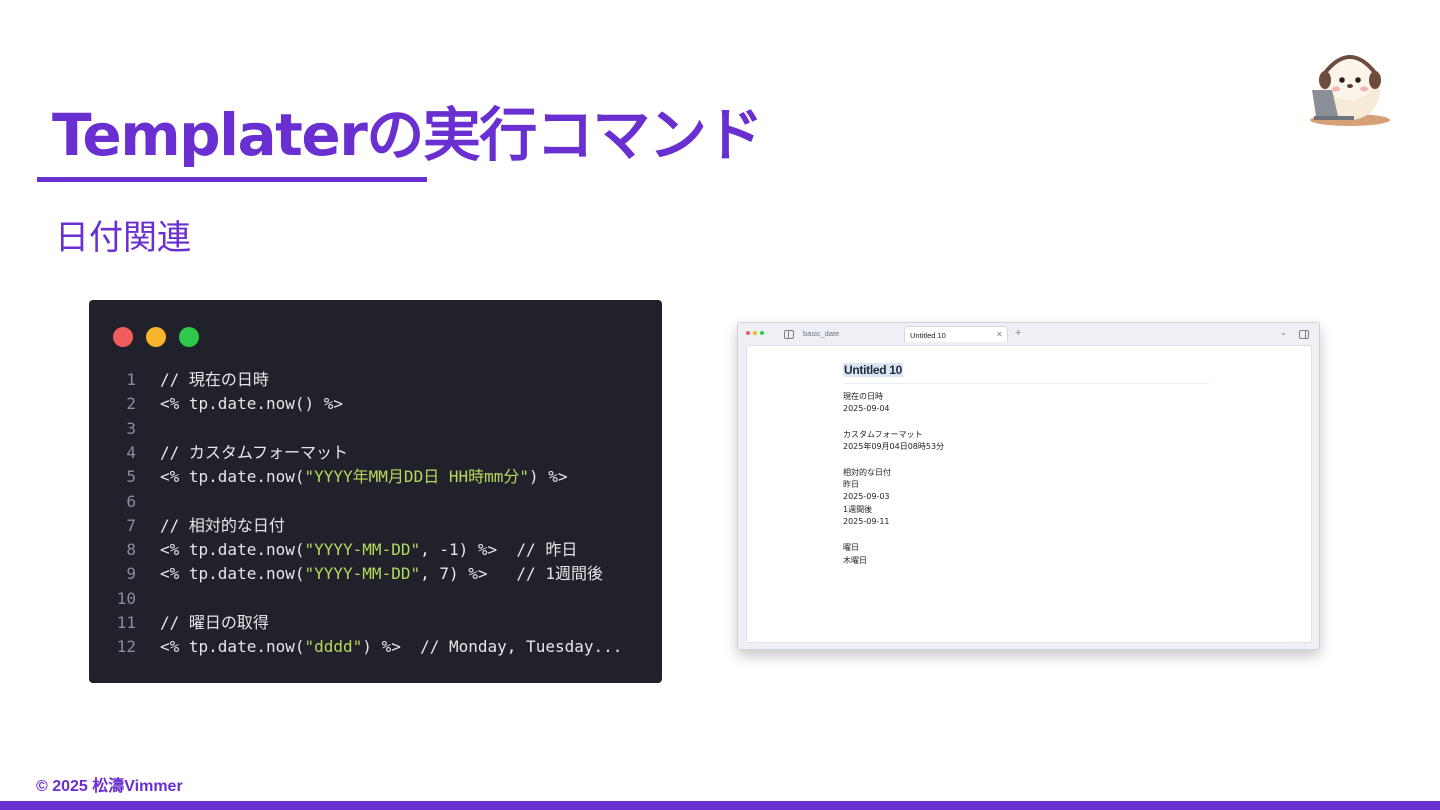 The width and height of the screenshot is (1440, 810). What do you see at coordinates (131, 550) in the screenshot?
I see `line-number: 8` at bounding box center [131, 550].